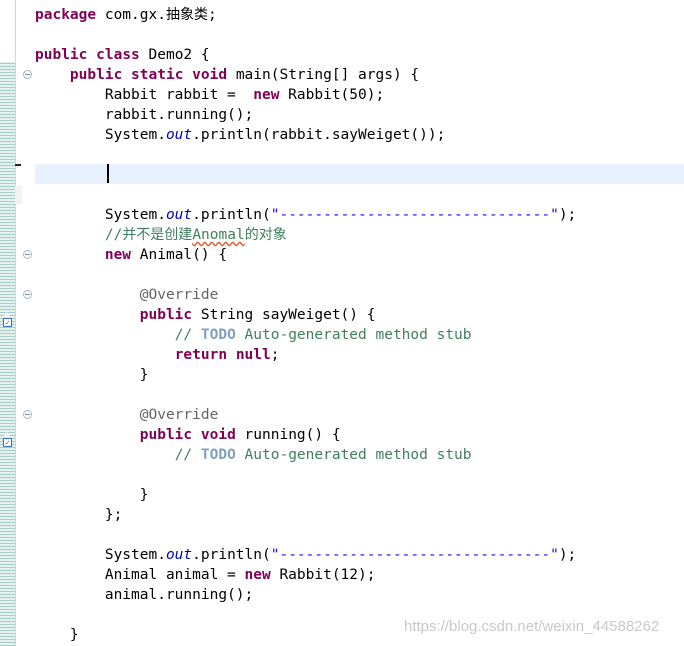 This screenshot has width=684, height=646. I want to click on code-token: com.gx., so click(131, 15).